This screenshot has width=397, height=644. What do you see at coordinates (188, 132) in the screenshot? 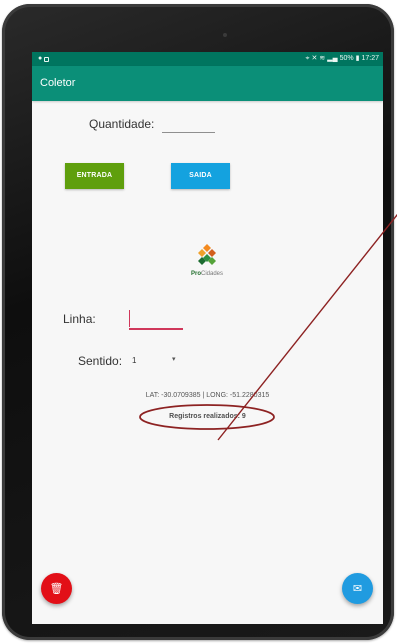
I see `quantidade-input` at bounding box center [188, 132].